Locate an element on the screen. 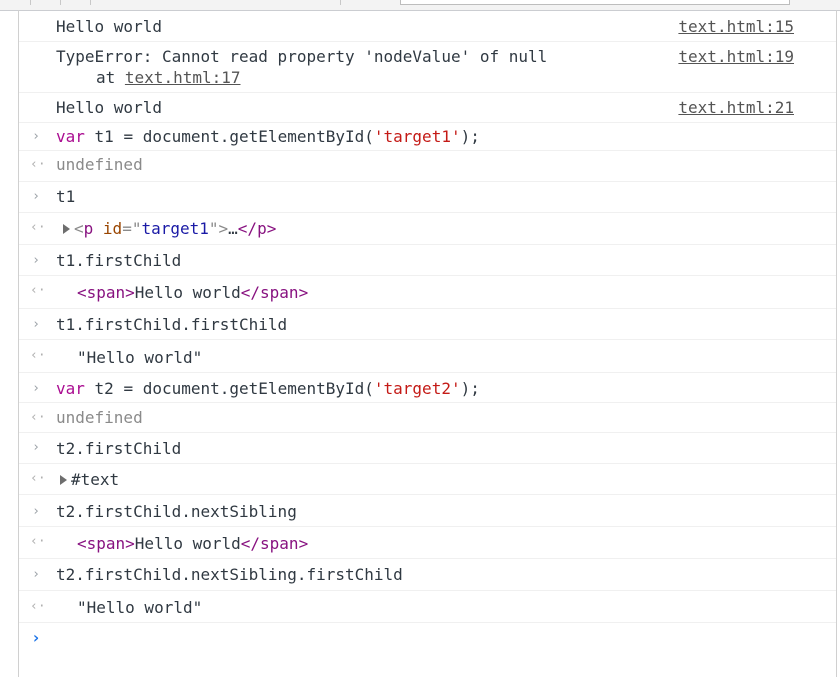 The width and height of the screenshot is (840, 677). console-input-entry: › t1.firstChild is located at coordinates (427, 260).